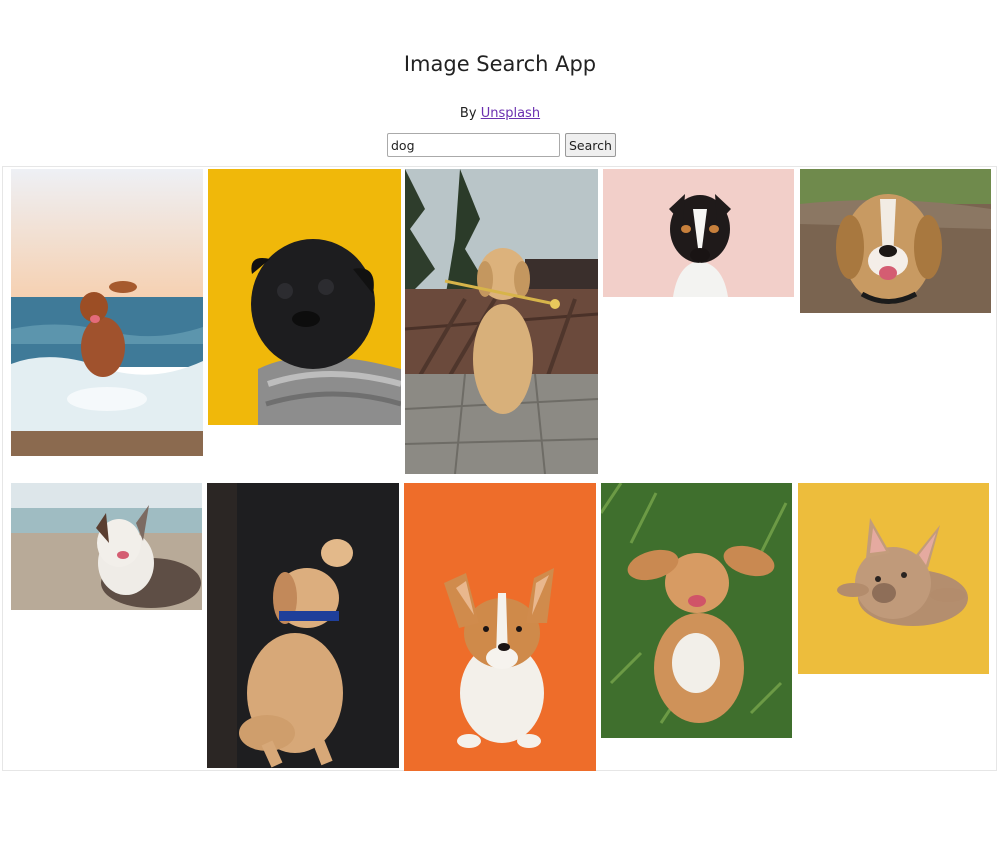  What do you see at coordinates (107, 312) in the screenshot?
I see `result-image-beach-dog` at bounding box center [107, 312].